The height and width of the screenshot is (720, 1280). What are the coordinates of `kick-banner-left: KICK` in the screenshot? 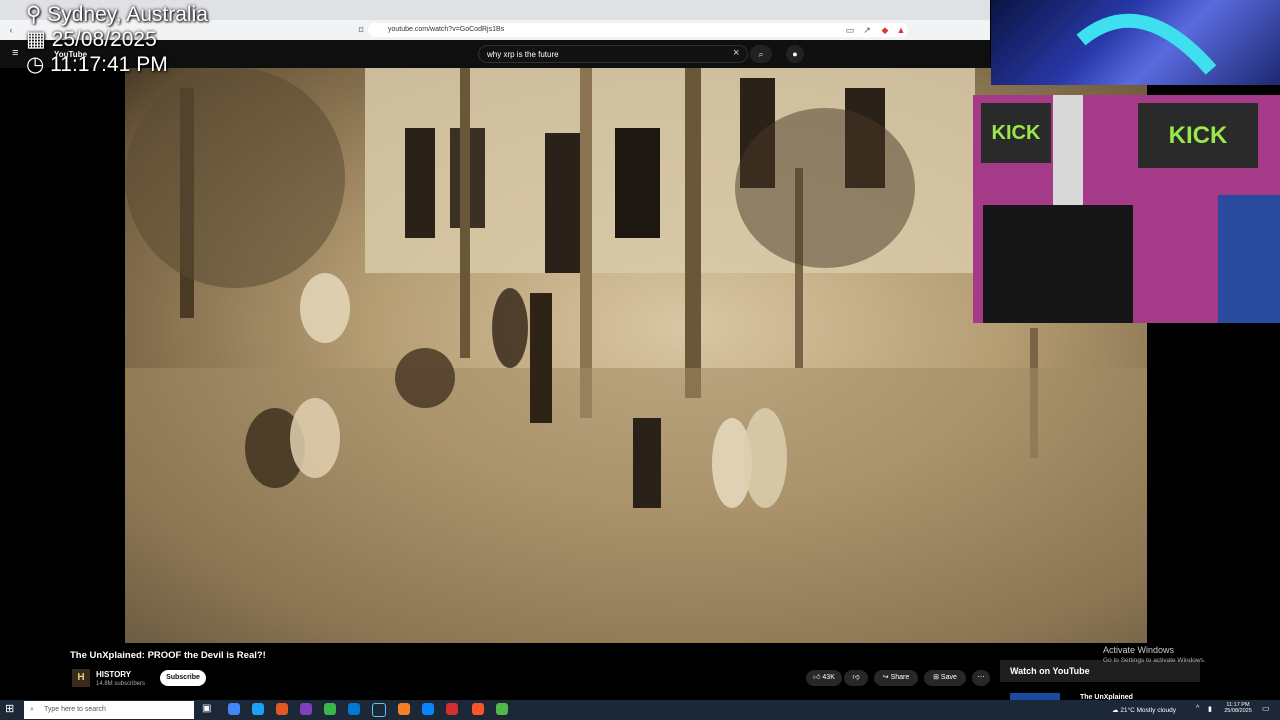 It's located at (1016, 133).